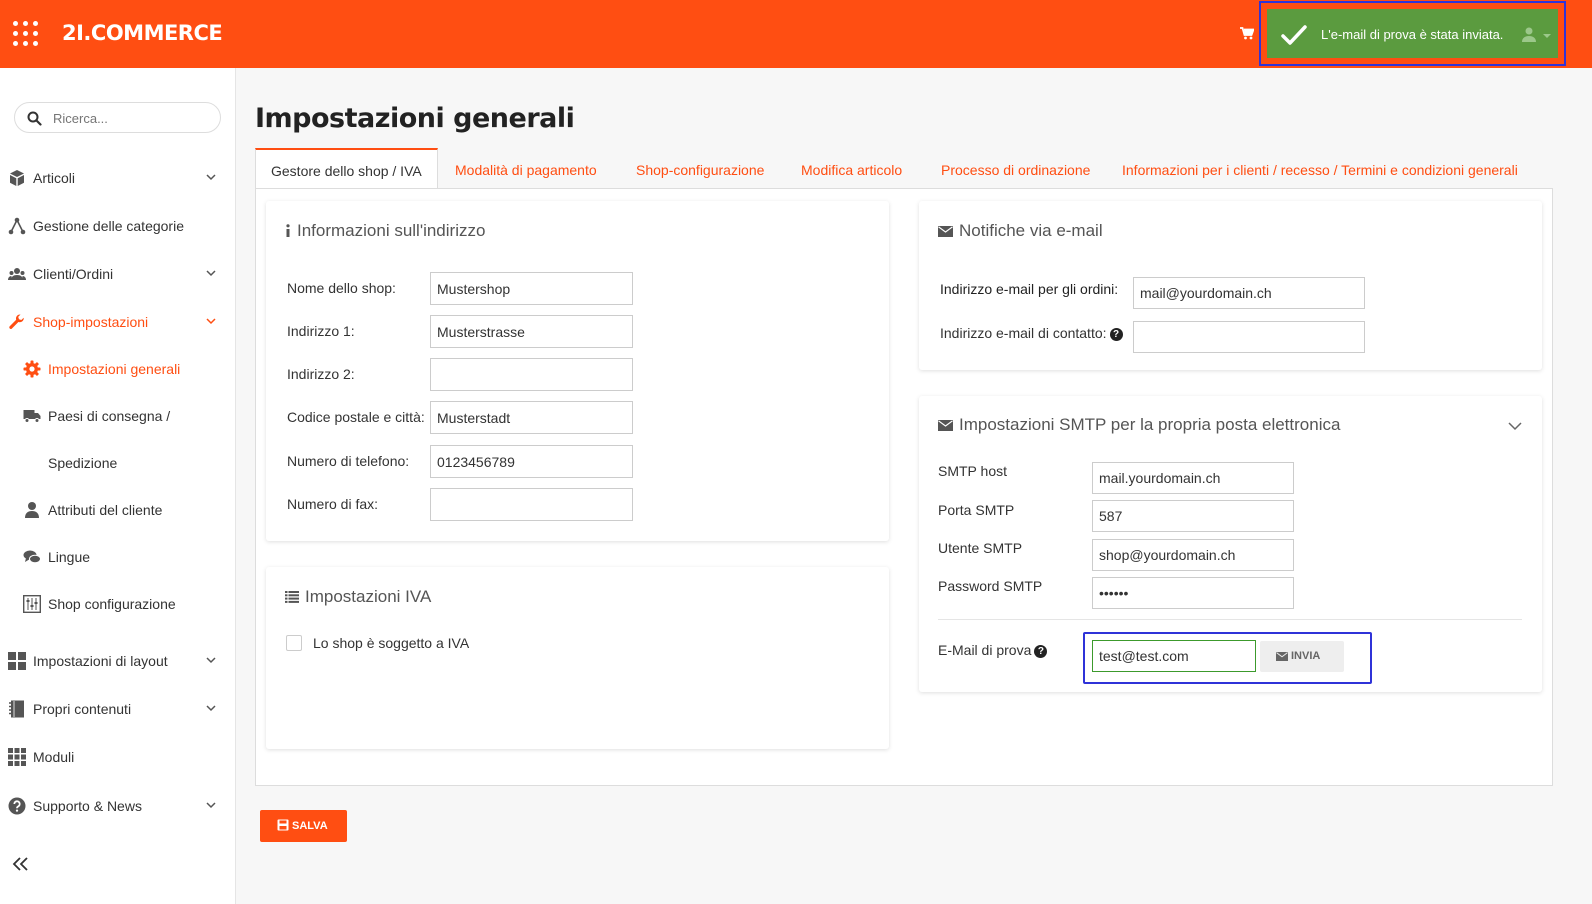  I want to click on collapse-sidebar-icon, so click(21, 864).